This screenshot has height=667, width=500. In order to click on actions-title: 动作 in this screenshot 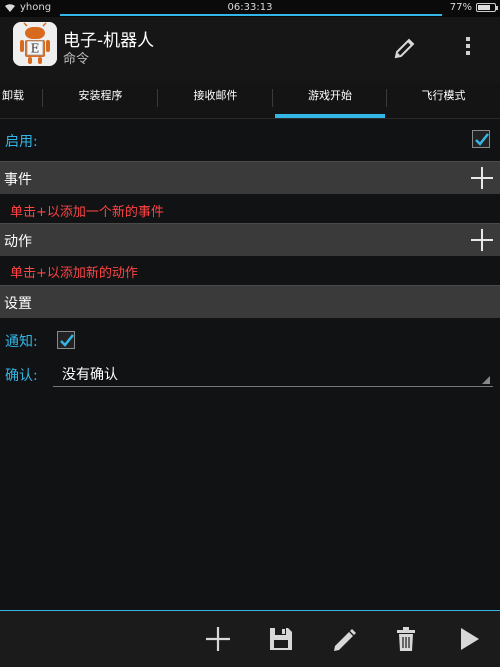, I will do `click(18, 242)`.